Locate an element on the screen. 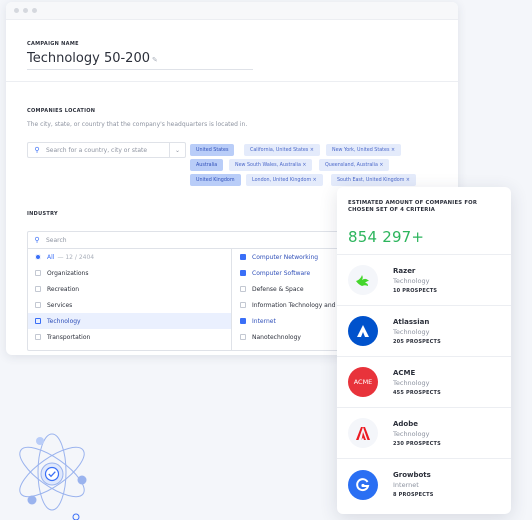  location-tag: London, United Kingdom × is located at coordinates (284, 180).